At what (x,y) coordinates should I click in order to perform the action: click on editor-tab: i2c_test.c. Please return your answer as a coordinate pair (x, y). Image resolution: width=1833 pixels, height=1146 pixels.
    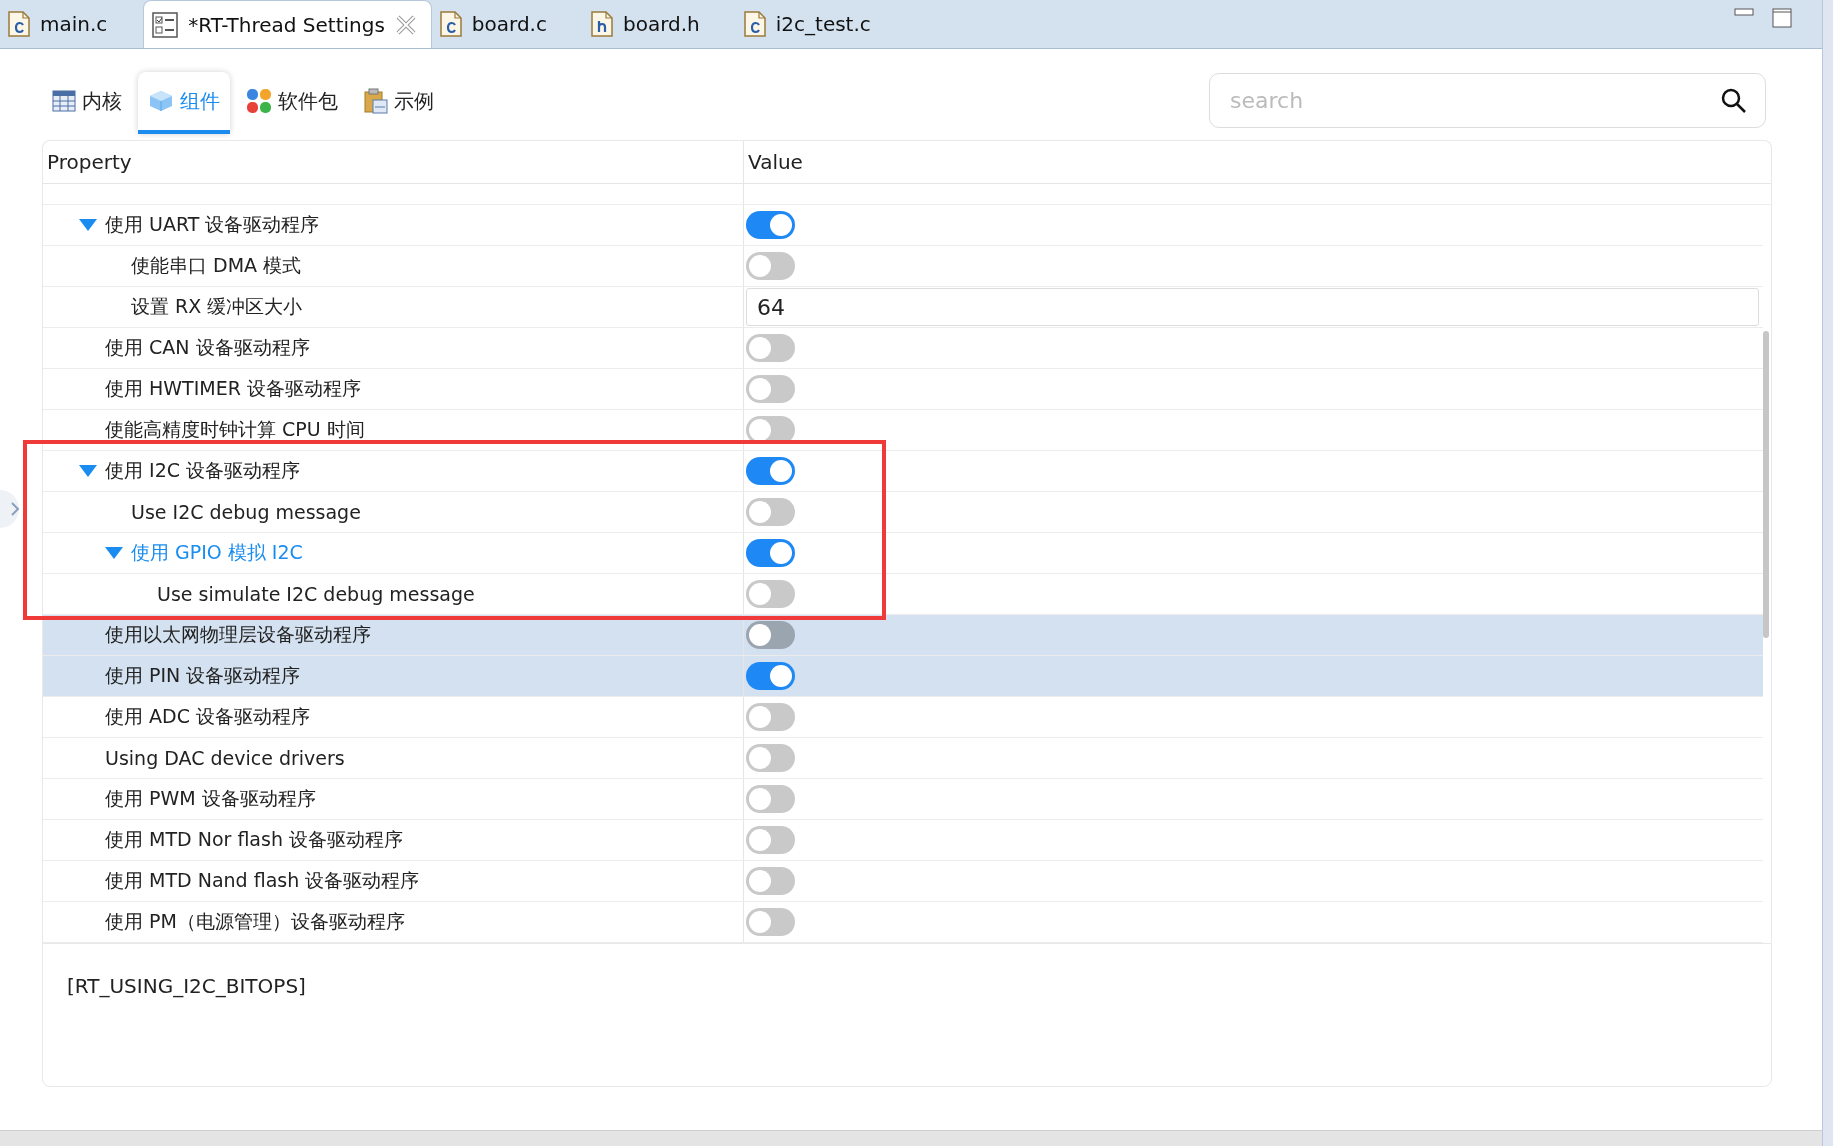
    Looking at the image, I should click on (810, 24).